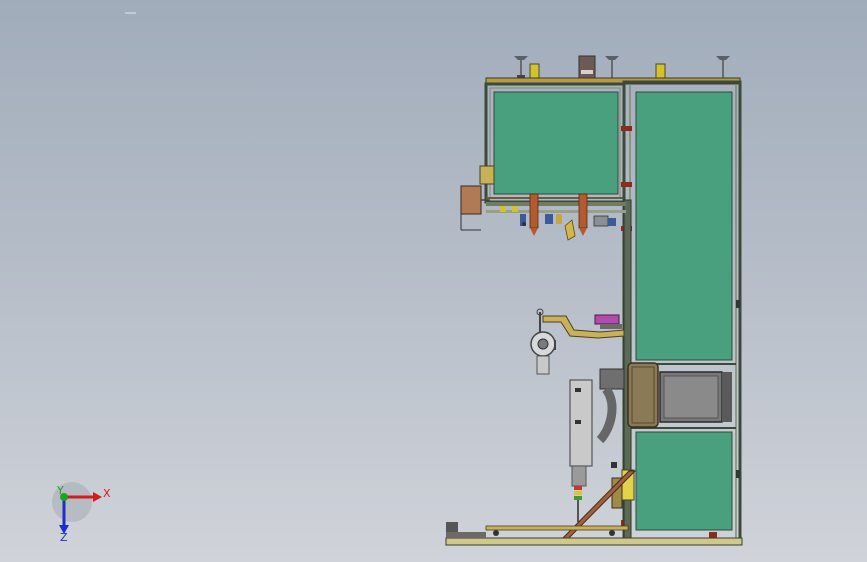 The height and width of the screenshot is (562, 867). What do you see at coordinates (665, 395) in the screenshot?
I see `current-transformer` at bounding box center [665, 395].